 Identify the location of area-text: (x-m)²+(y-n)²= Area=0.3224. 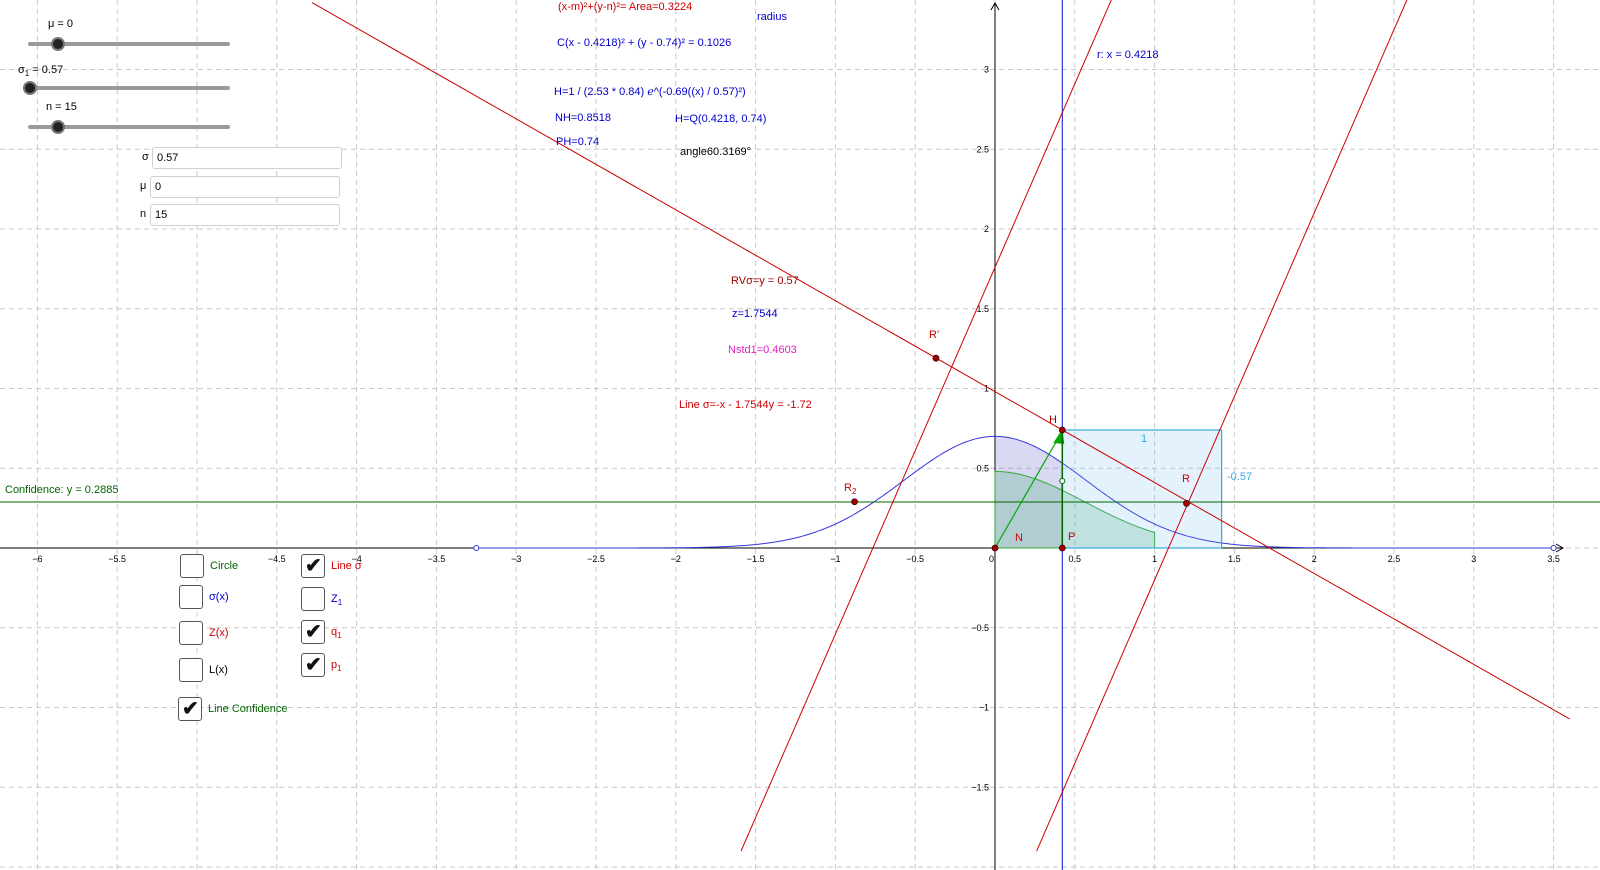
(625, 7).